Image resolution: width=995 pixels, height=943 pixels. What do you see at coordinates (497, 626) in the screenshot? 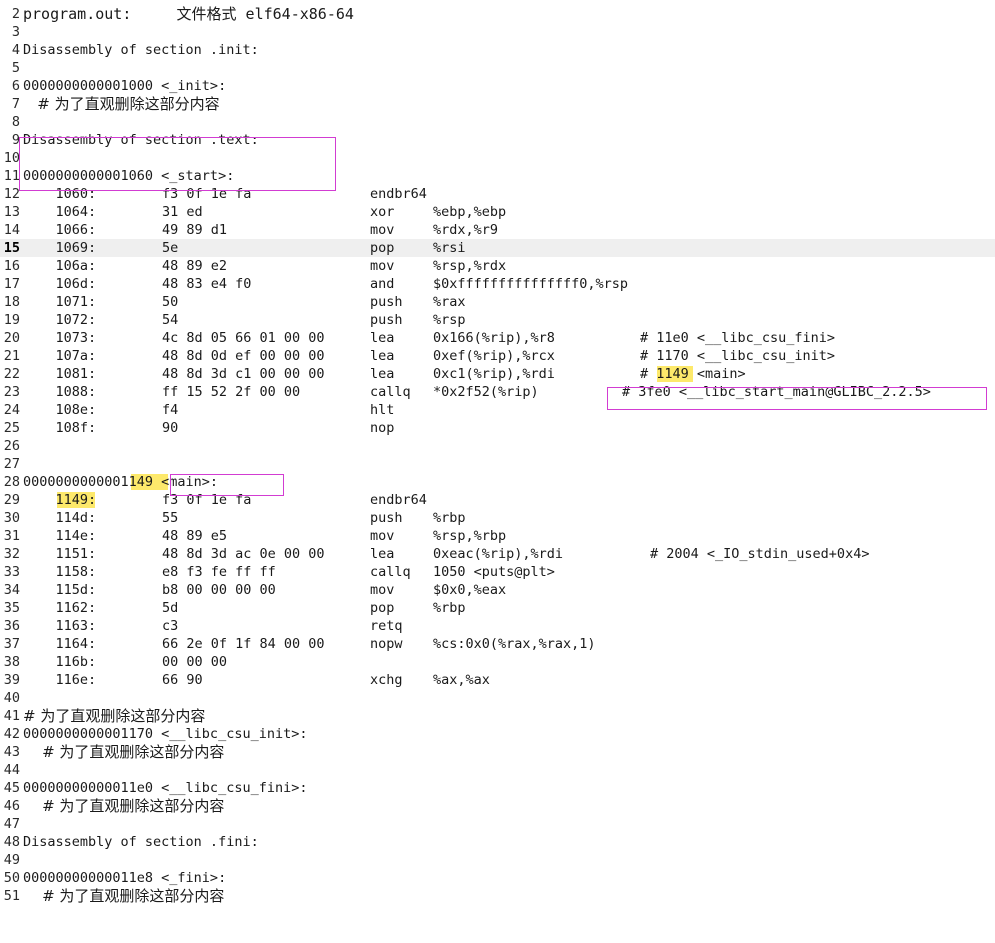
I see `editor-line: 36 1163: c3 retq` at bounding box center [497, 626].